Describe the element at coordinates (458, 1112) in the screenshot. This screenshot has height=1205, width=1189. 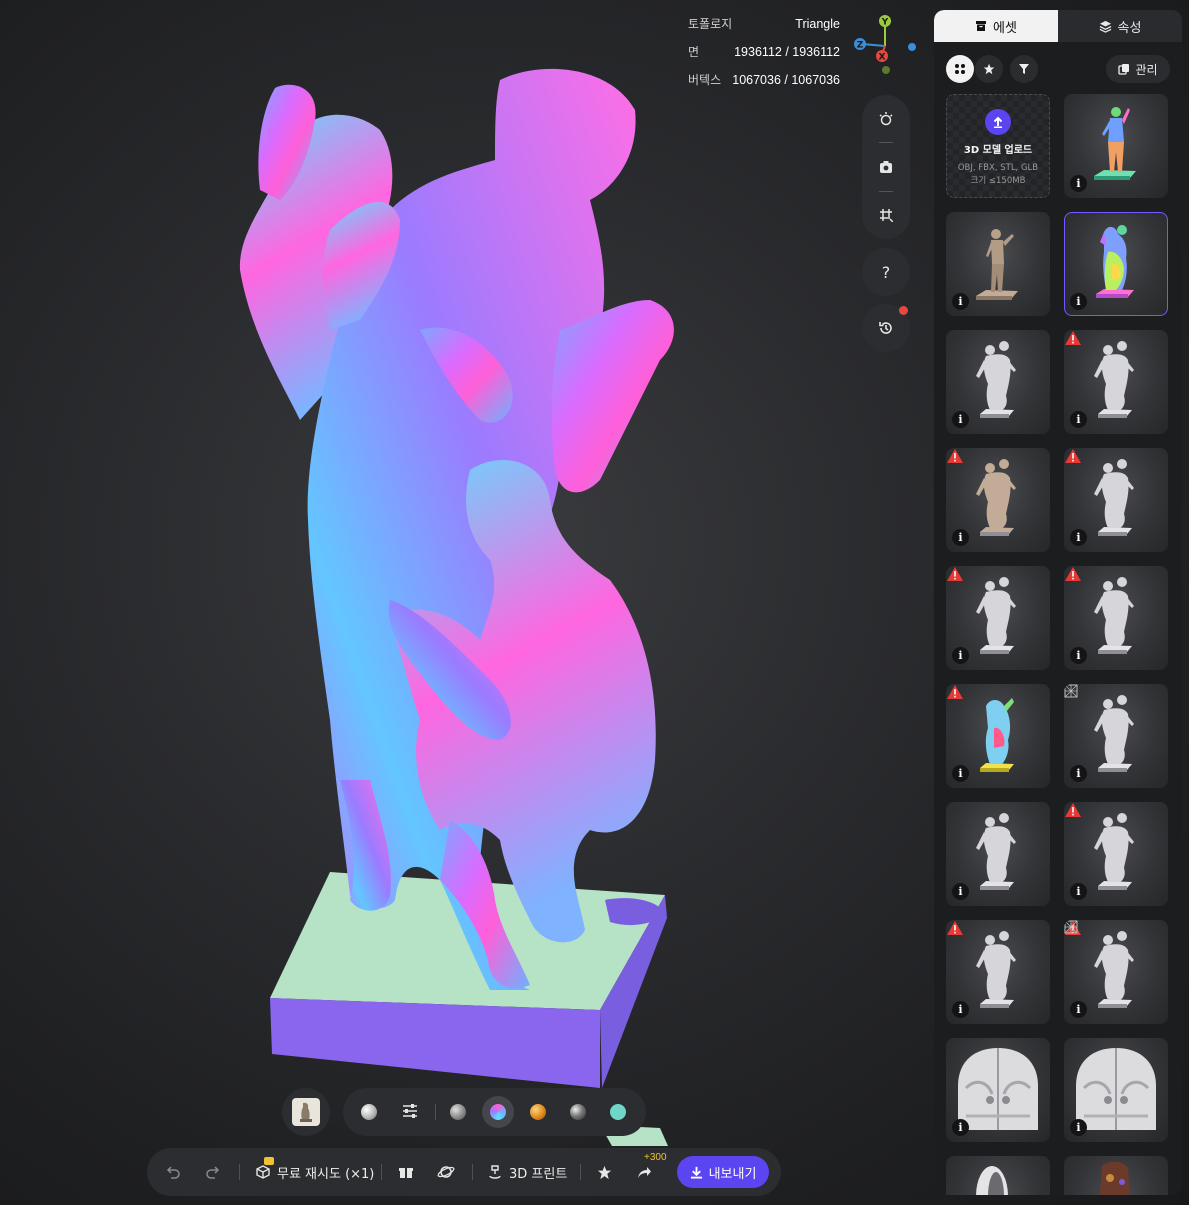
I see `gray-material-icon` at that location.